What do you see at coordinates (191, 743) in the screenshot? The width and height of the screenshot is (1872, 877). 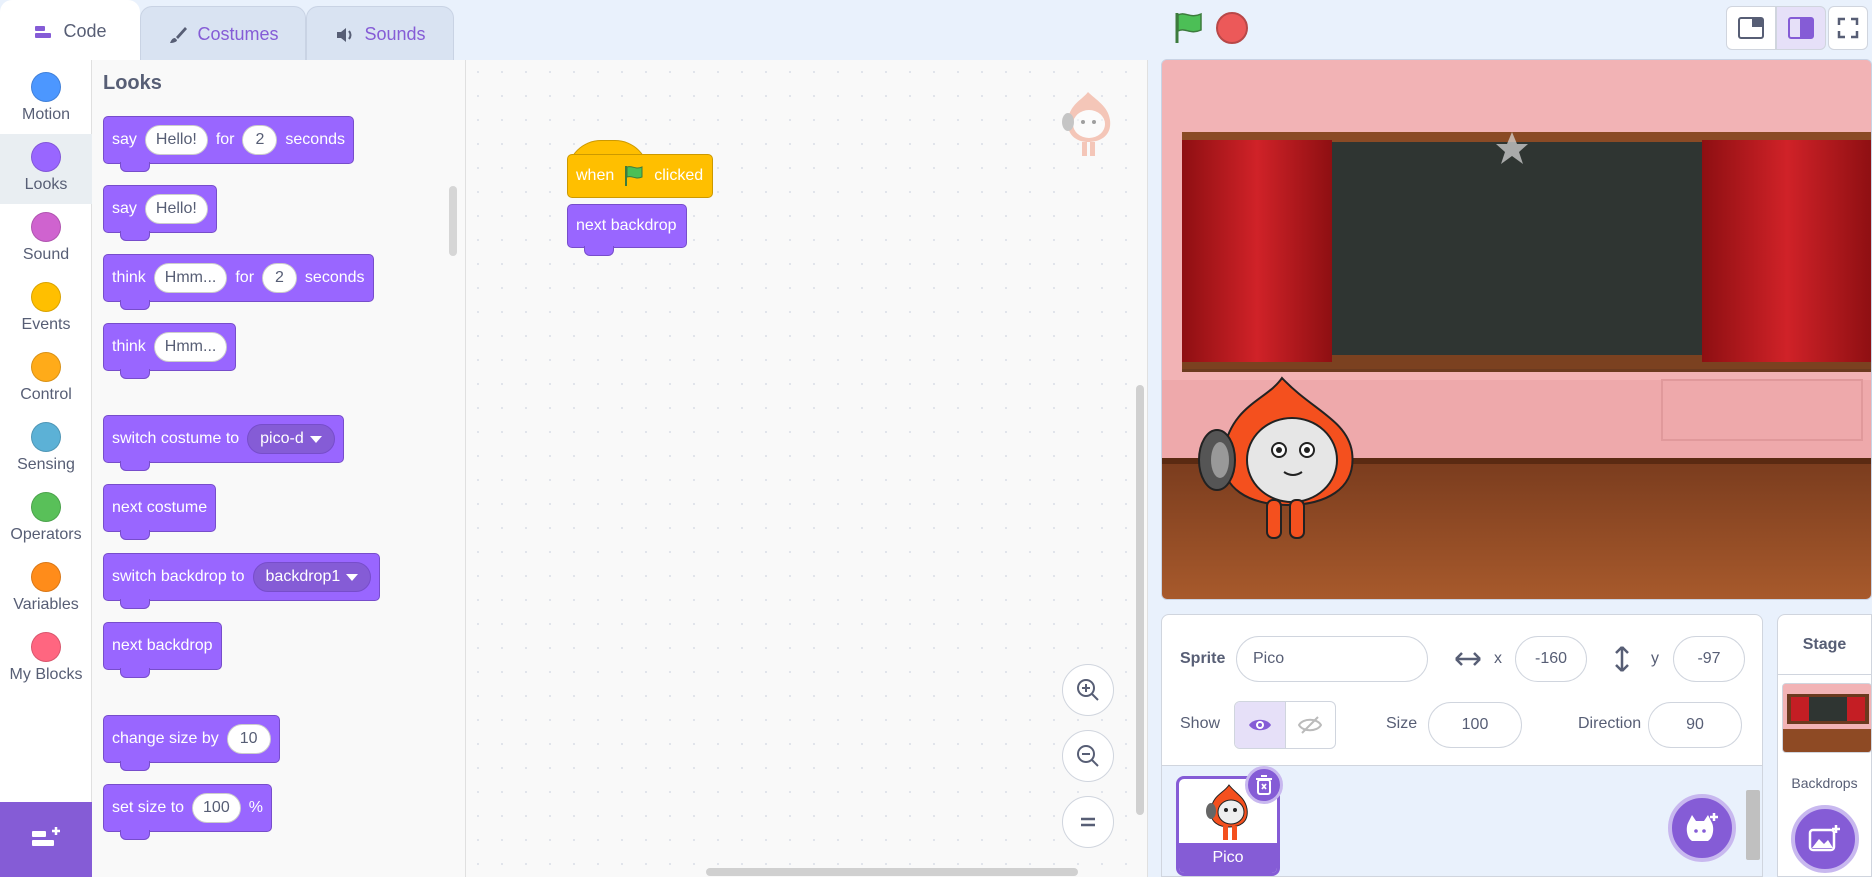 I see `block-change-size: change size by 10` at bounding box center [191, 743].